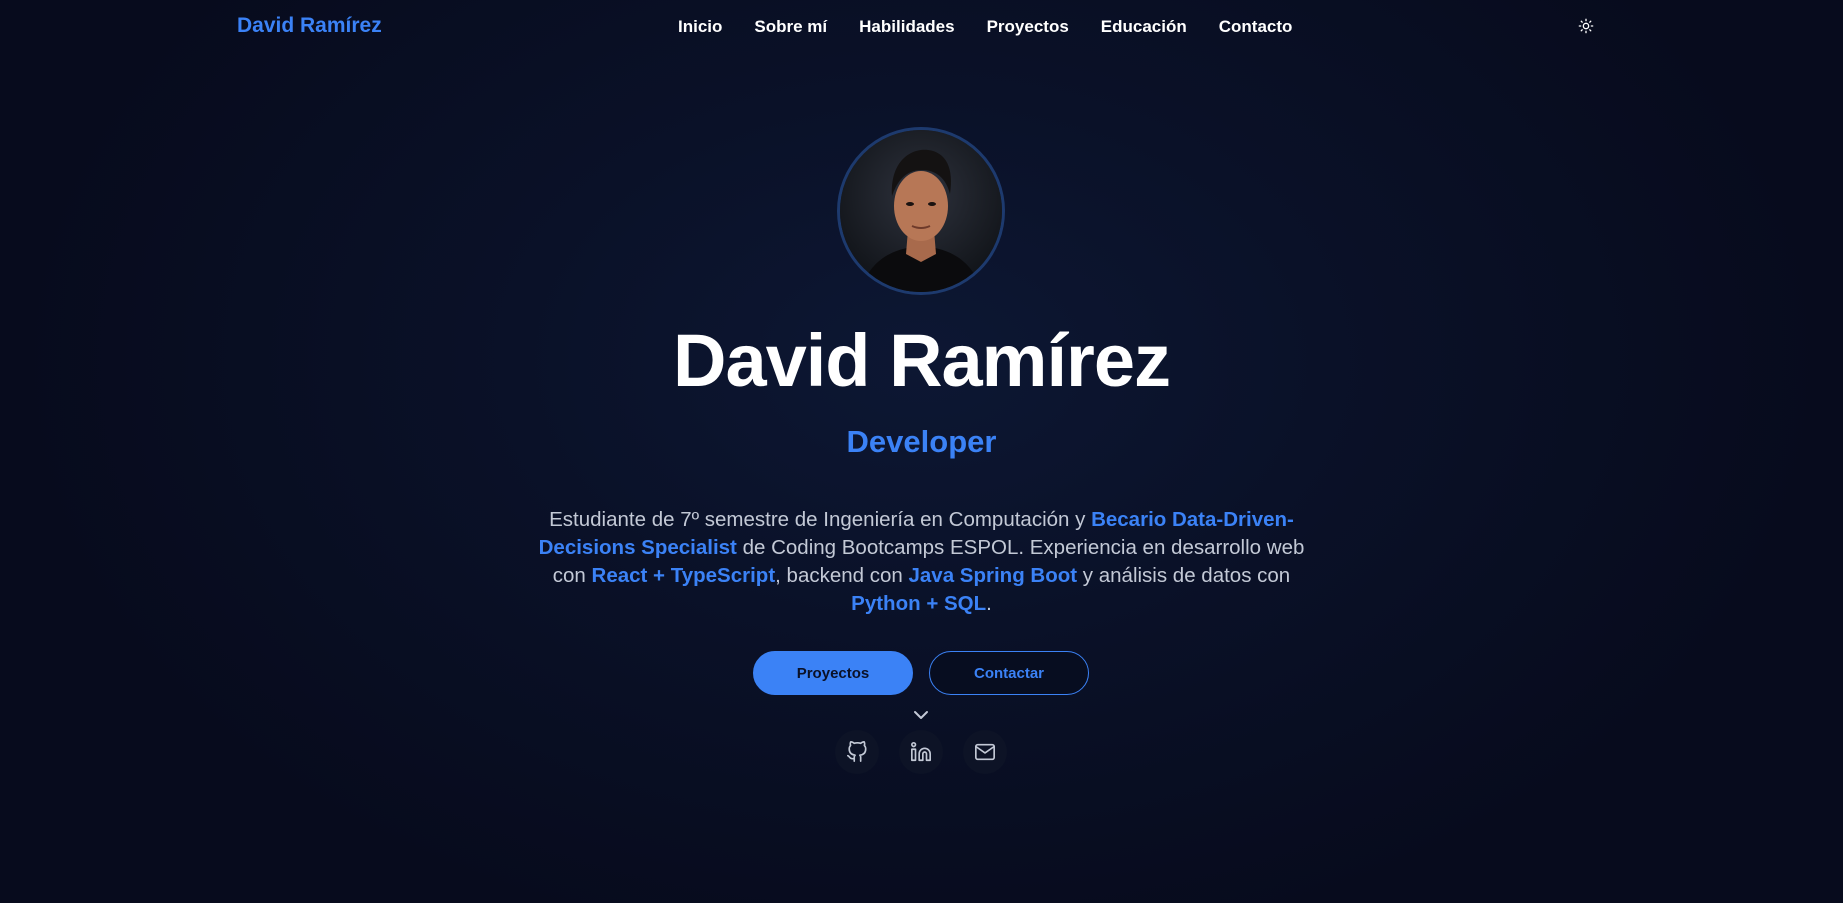 This screenshot has height=903, width=1843. Describe the element at coordinates (993, 575) in the screenshot. I see `desc-highlight-spring: Java Spring Boot` at that location.